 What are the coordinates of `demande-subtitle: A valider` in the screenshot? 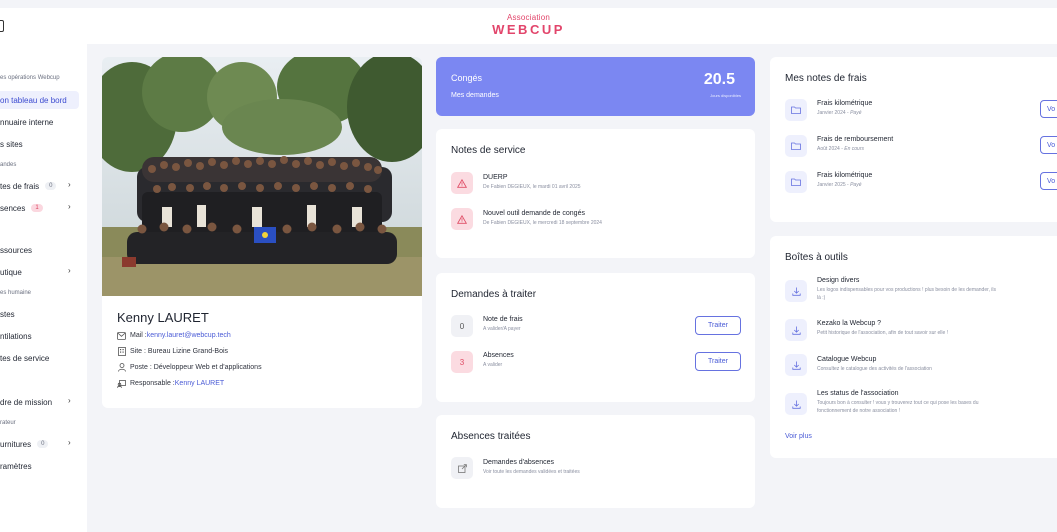 It's located at (493, 365).